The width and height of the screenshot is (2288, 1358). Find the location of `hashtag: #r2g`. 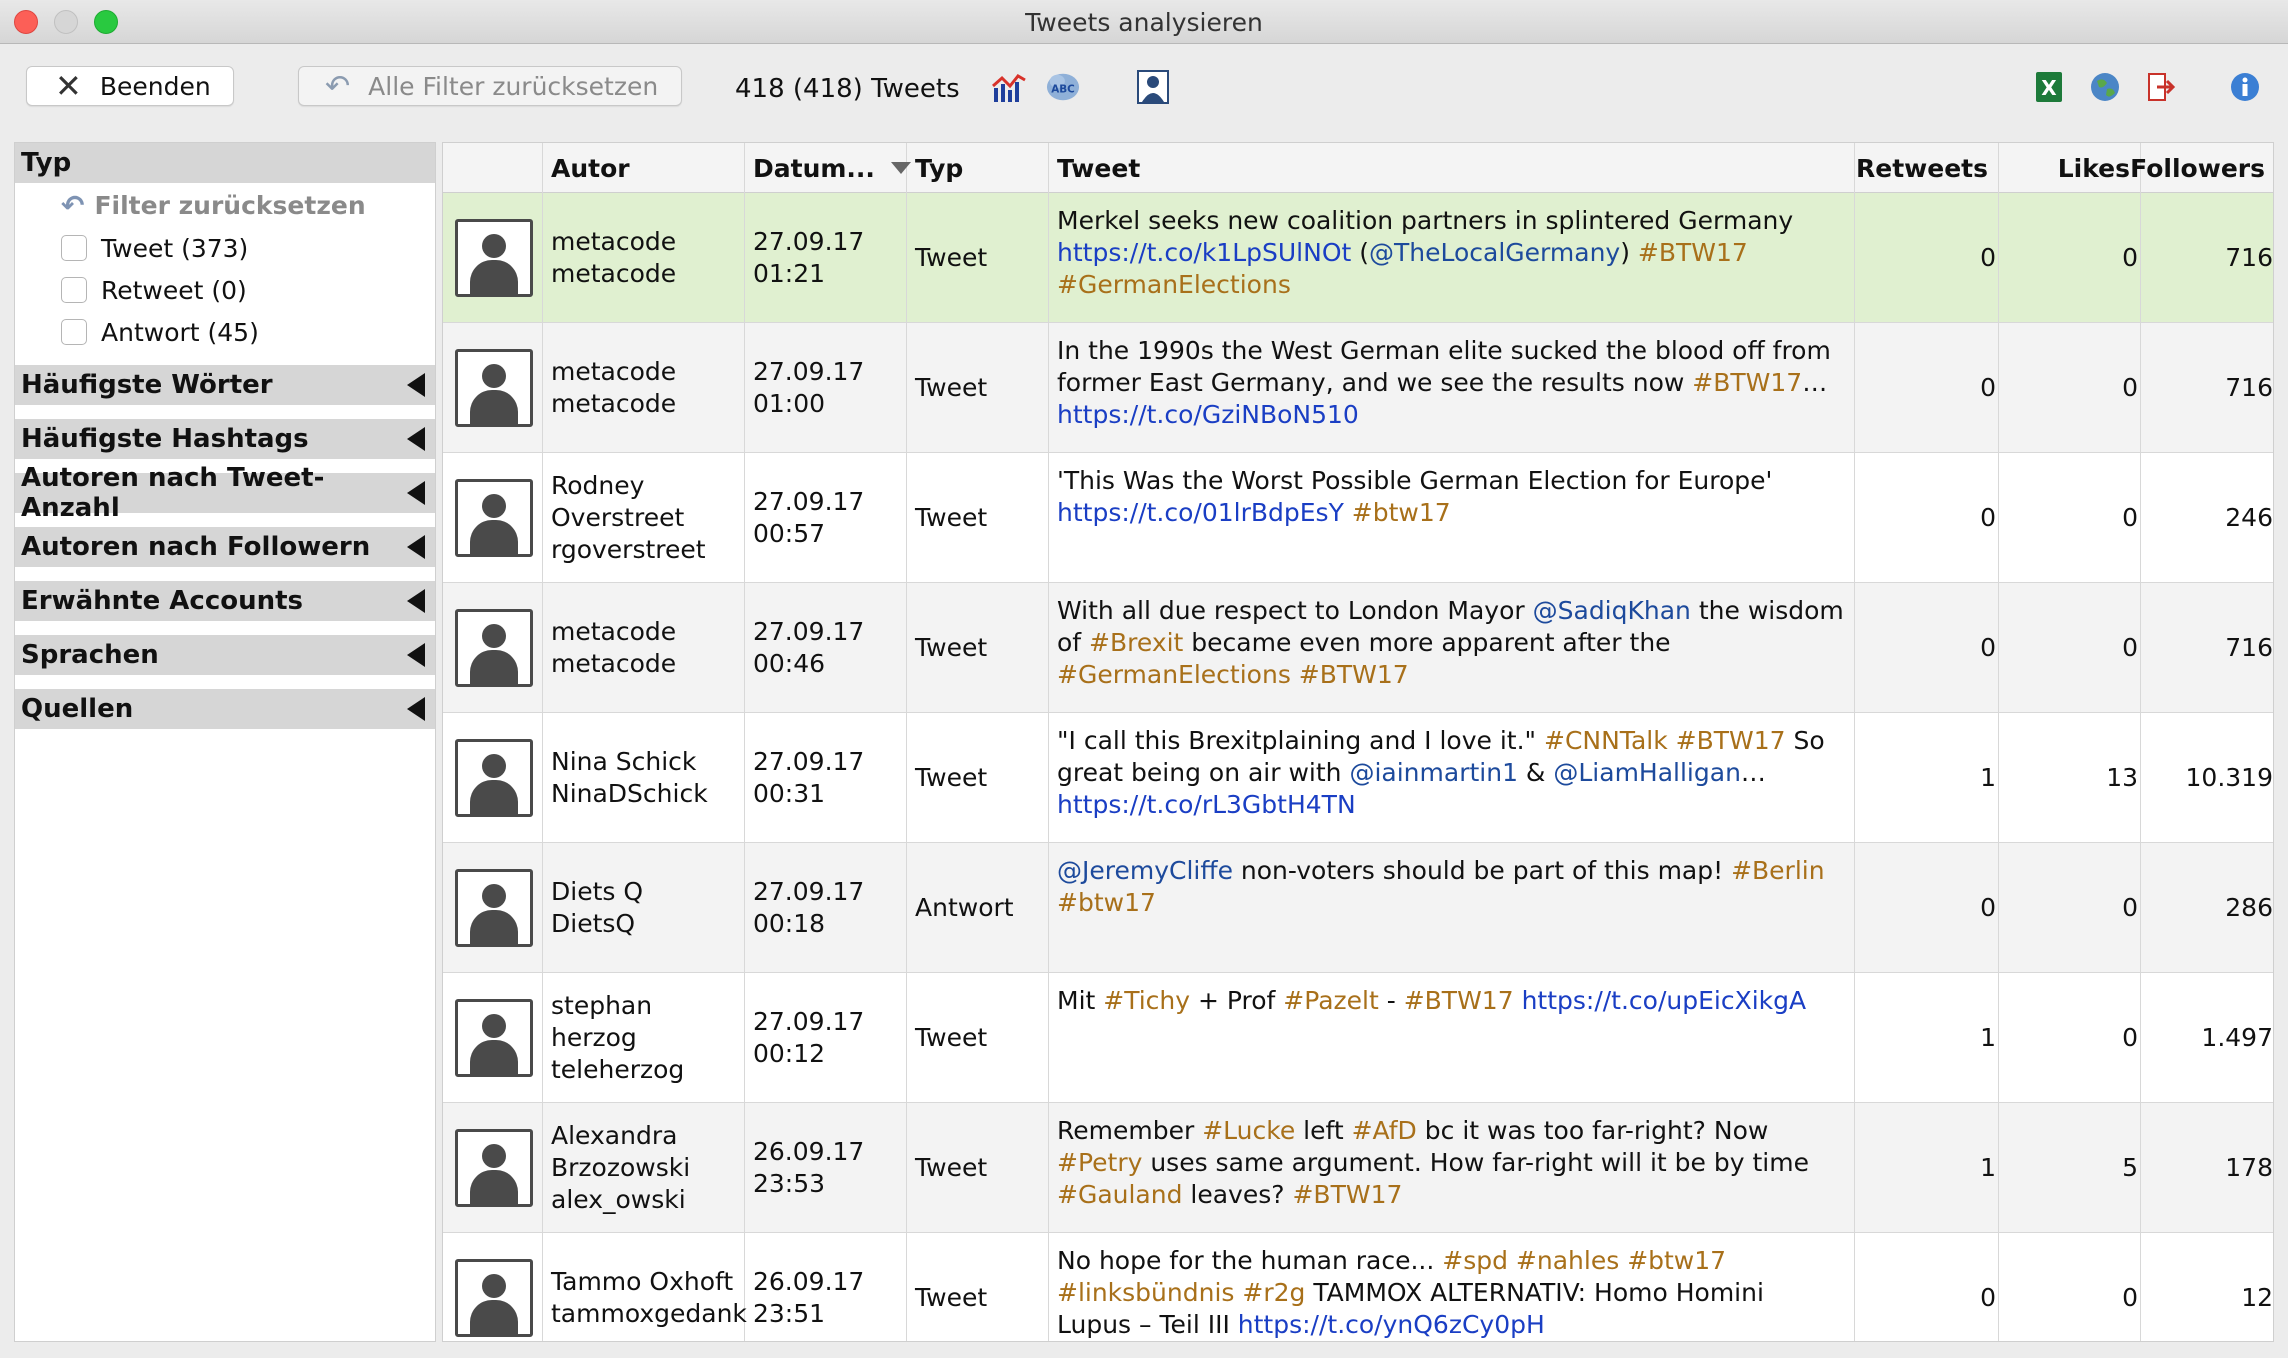

hashtag: #r2g is located at coordinates (1273, 1292).